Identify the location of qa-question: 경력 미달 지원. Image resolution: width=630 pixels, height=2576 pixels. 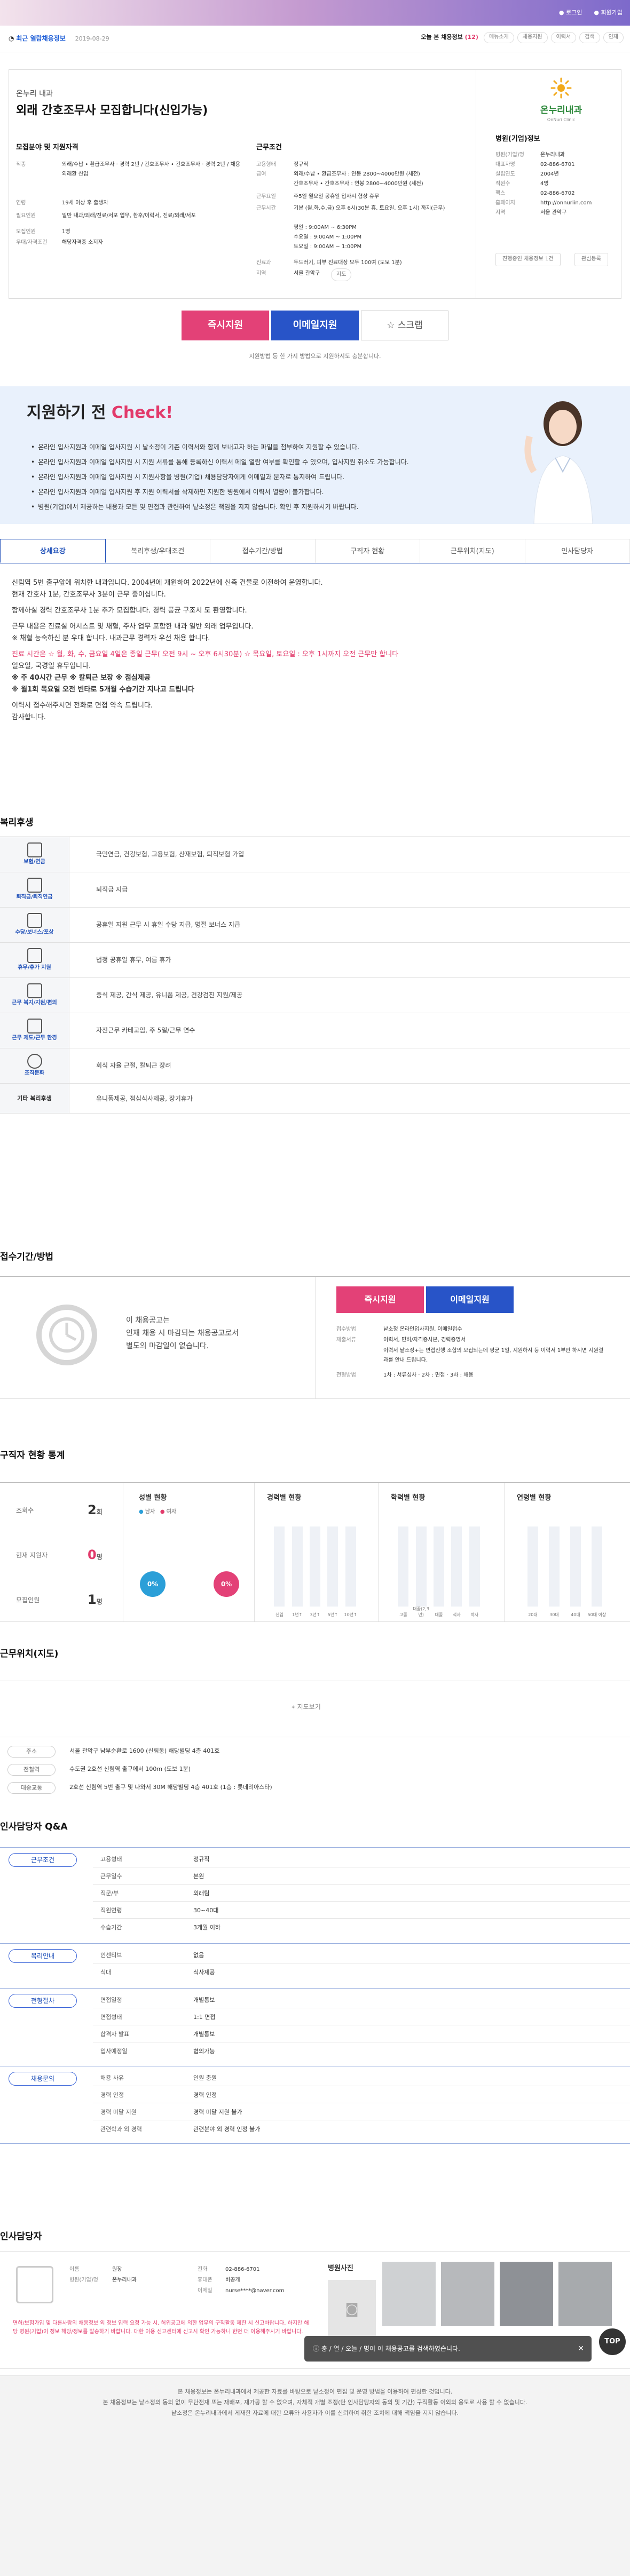
(119, 2112).